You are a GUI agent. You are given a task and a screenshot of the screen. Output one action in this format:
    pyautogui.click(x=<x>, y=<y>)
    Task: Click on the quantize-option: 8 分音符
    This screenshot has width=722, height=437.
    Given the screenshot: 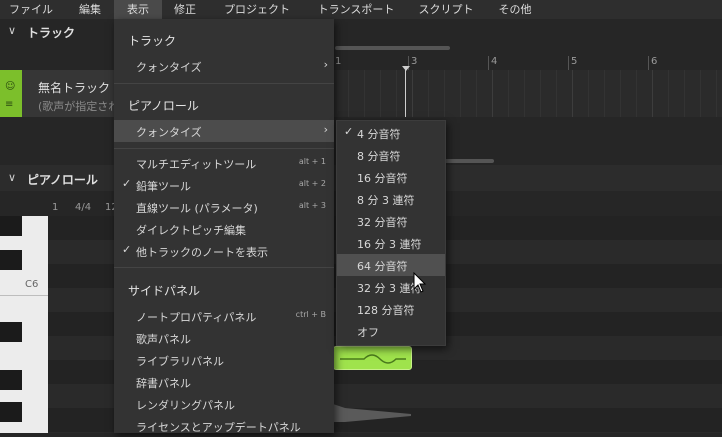 What is the action you would take?
    pyautogui.click(x=391, y=155)
    